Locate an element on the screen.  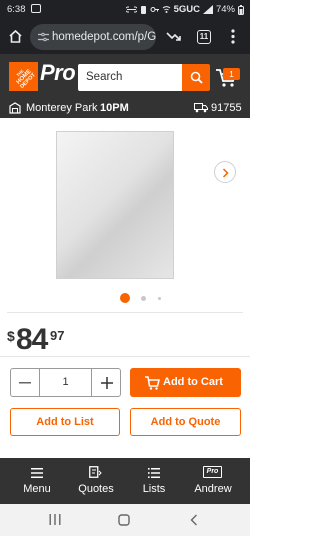
status-right: 5GUC 74% is located at coordinates (184, 9).